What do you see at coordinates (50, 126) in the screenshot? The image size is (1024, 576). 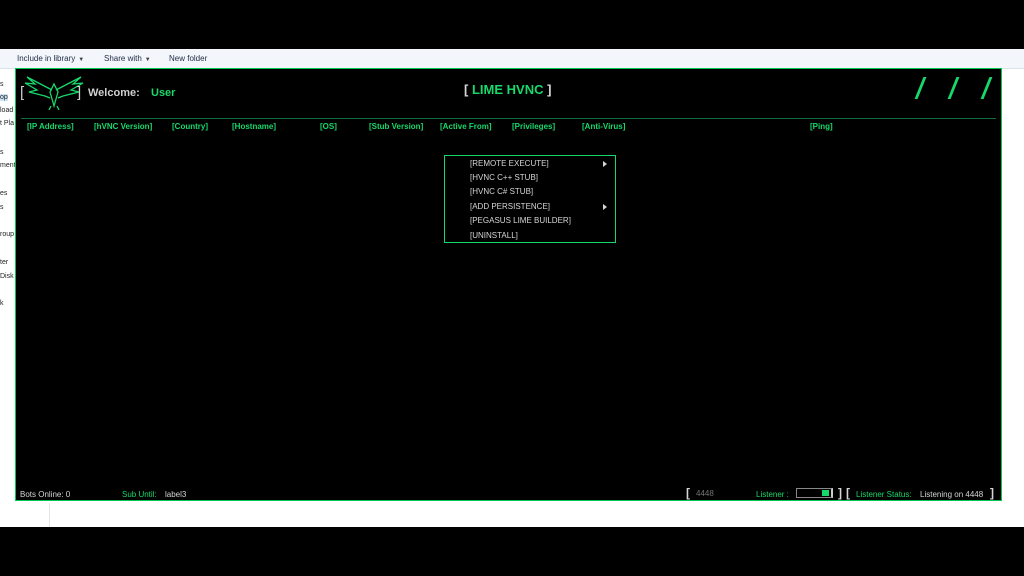 I see `column-ip-address: [IP Address]` at bounding box center [50, 126].